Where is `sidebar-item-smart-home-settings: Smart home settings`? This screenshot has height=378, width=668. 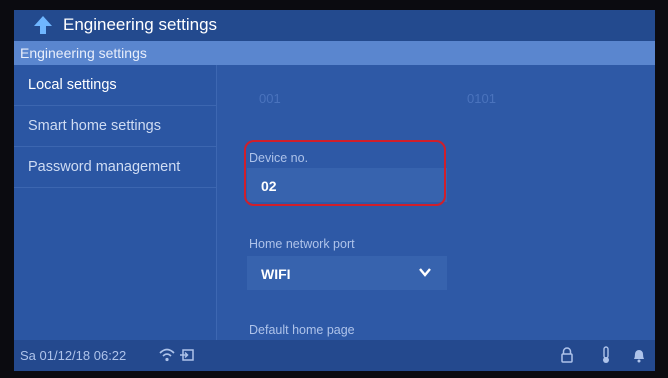
sidebar-item-smart-home-settings: Smart home settings is located at coordinates (115, 126).